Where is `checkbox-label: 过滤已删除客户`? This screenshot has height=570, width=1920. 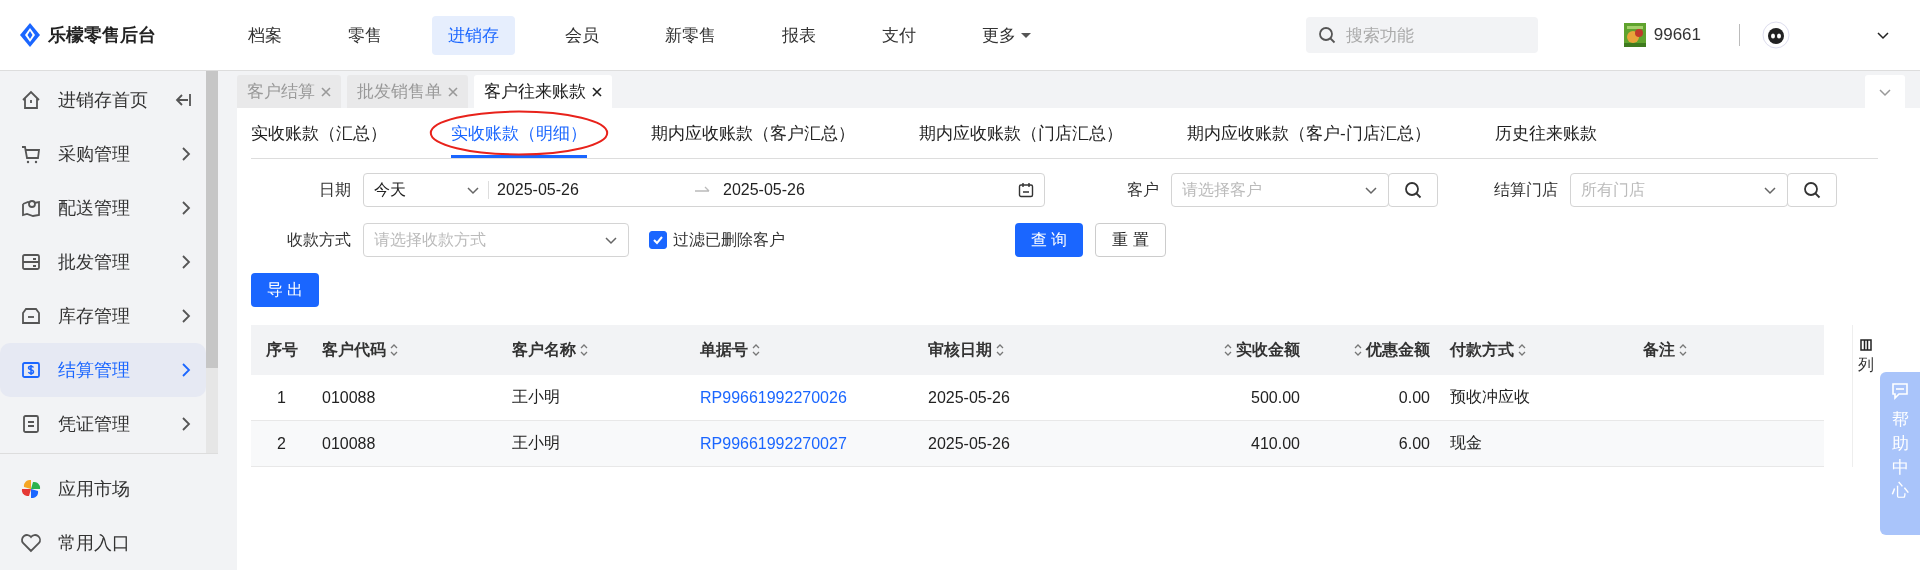
checkbox-label: 过滤已删除客户 is located at coordinates (729, 240).